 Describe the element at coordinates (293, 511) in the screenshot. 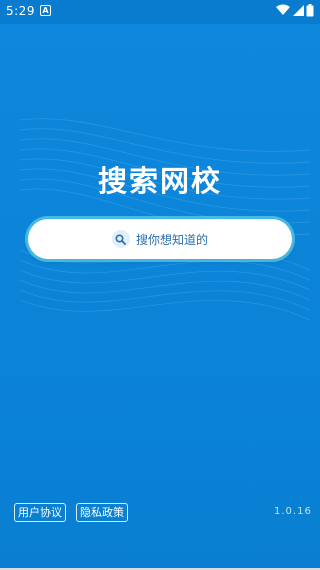

I see `version-label: 1.0.16` at that location.